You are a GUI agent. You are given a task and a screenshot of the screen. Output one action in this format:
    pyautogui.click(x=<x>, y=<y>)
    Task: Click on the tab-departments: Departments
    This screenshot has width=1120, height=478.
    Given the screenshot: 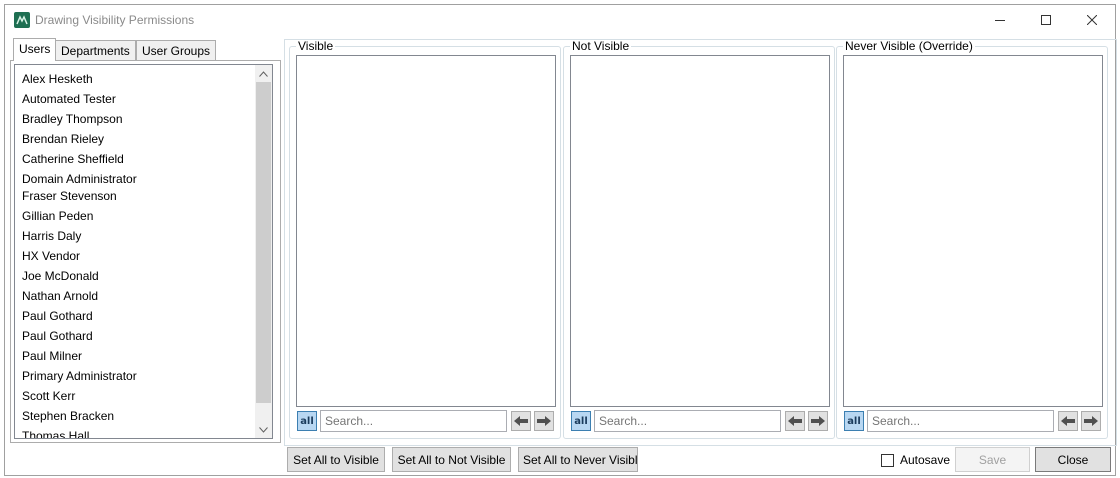 What is the action you would take?
    pyautogui.click(x=95, y=50)
    